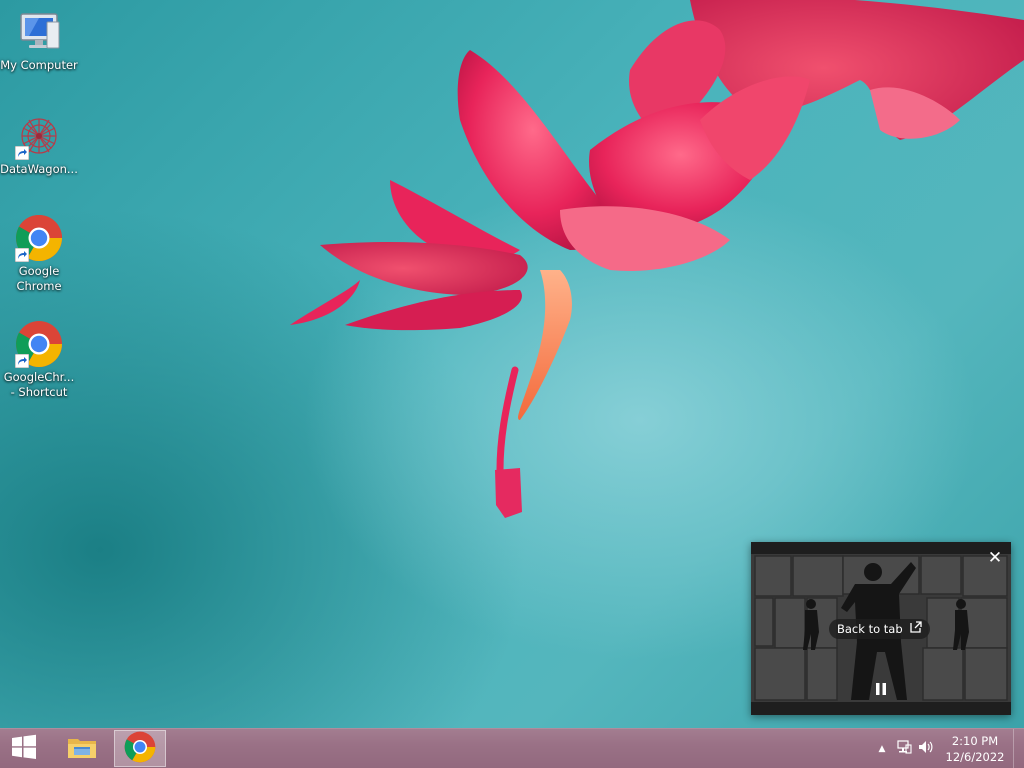 This screenshot has height=768, width=1024. I want to click on chevron-up-icon: ▲, so click(882, 748).